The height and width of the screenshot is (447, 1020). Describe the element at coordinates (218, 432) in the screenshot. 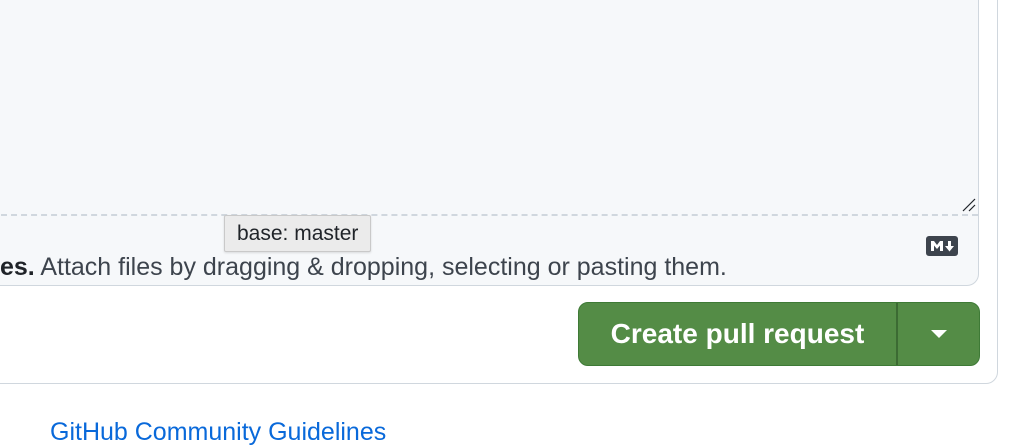

I see `community-guidelines-link: GitHub Community Guidelines` at that location.